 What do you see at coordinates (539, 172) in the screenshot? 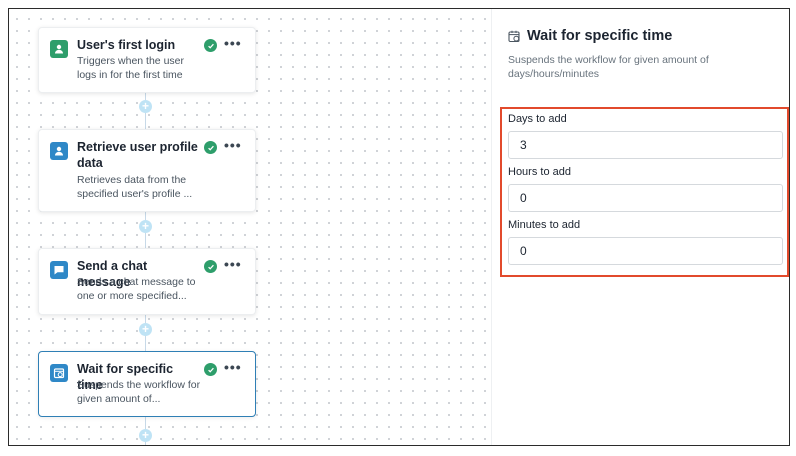
I see `hours-label: Hours to add` at bounding box center [539, 172].